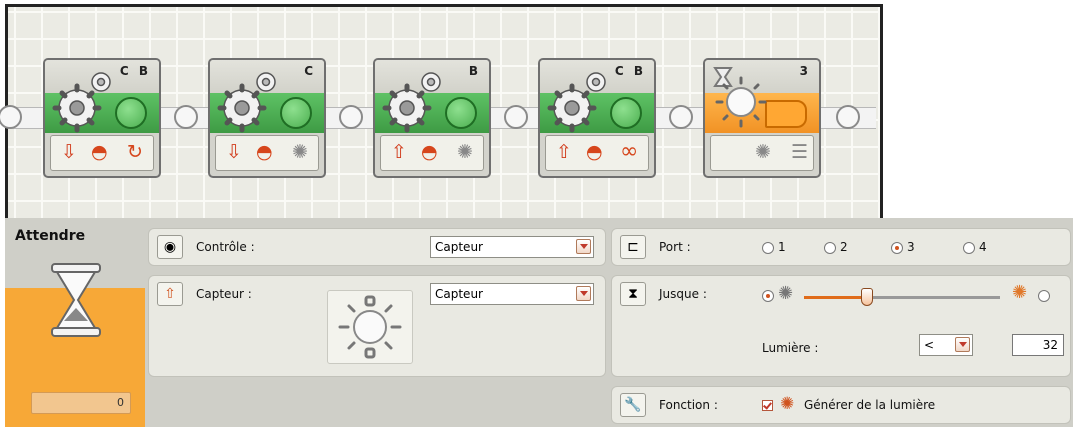  I want to click on operator-select: <, so click(946, 345).